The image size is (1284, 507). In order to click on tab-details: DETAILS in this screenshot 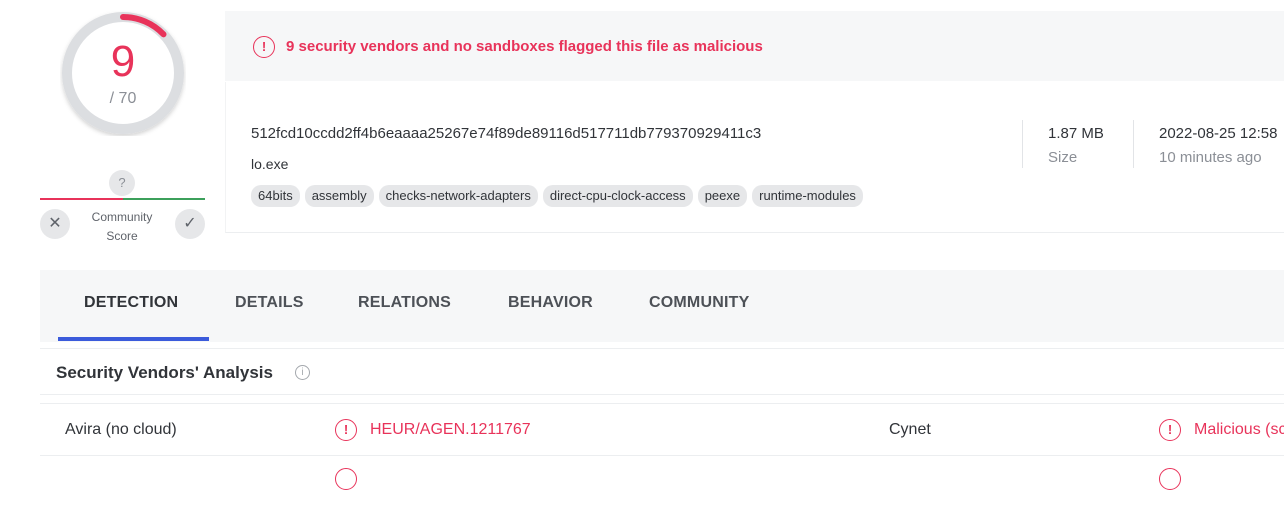, I will do `click(269, 303)`.